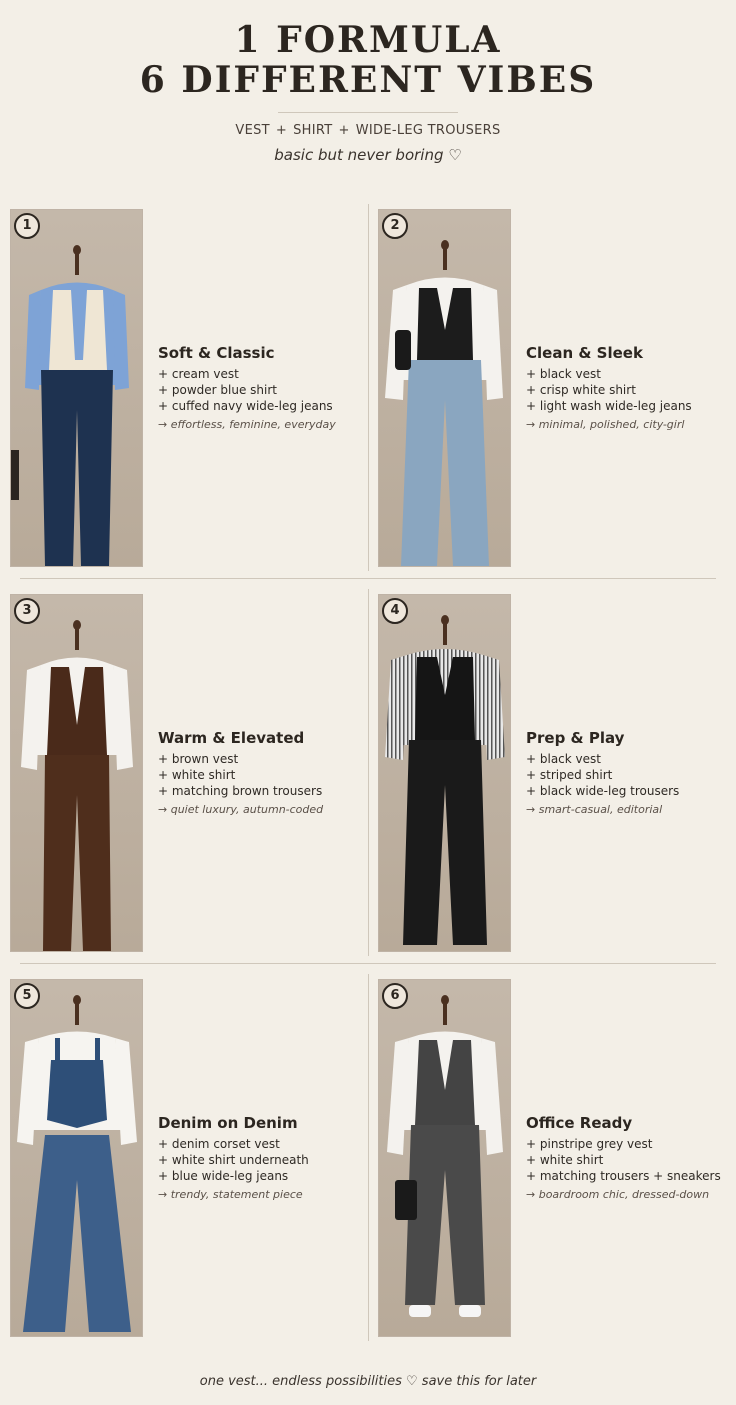 The image size is (736, 1405). Describe the element at coordinates (581, 390) in the screenshot. I see `outfit-item: + crisp white shirt` at that location.